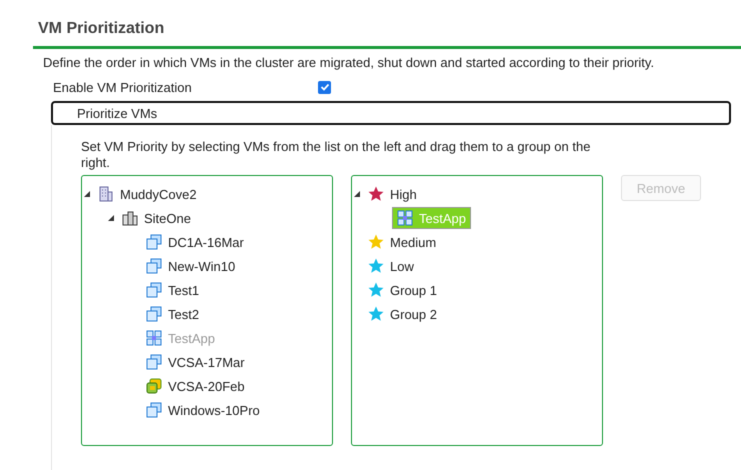  Describe the element at coordinates (349, 63) in the screenshot. I see `description-text: Define the order in which VMs in the cluster are migrated, shut down and started according to their priority.` at that location.